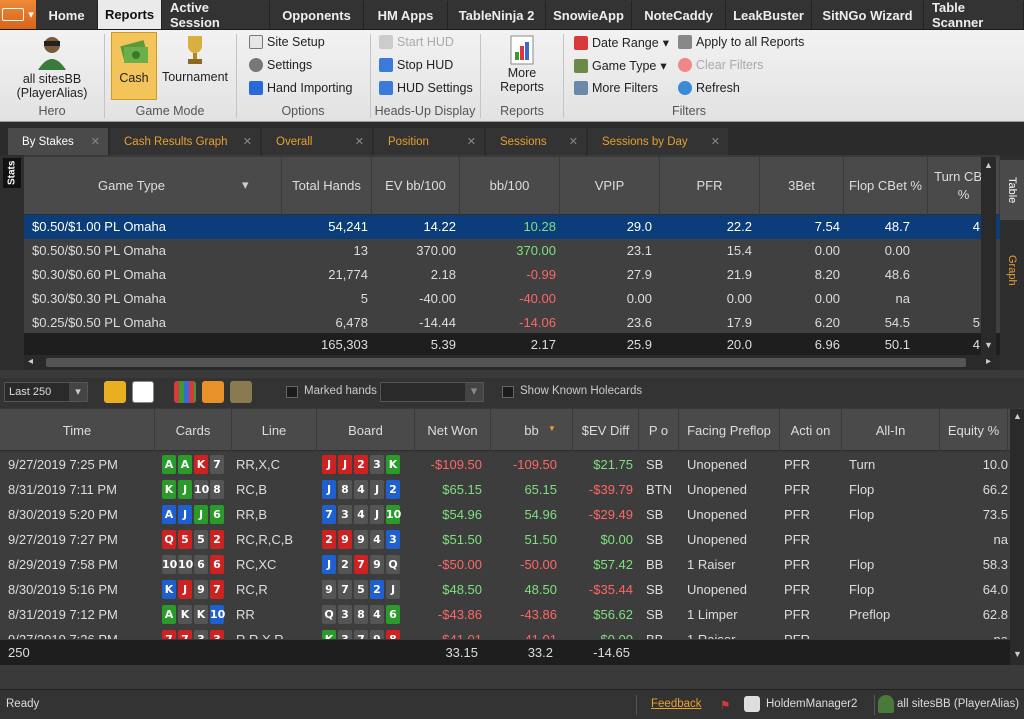  Describe the element at coordinates (1012, 270) in the screenshot. I see `graph-view-tab: Graph` at that location.